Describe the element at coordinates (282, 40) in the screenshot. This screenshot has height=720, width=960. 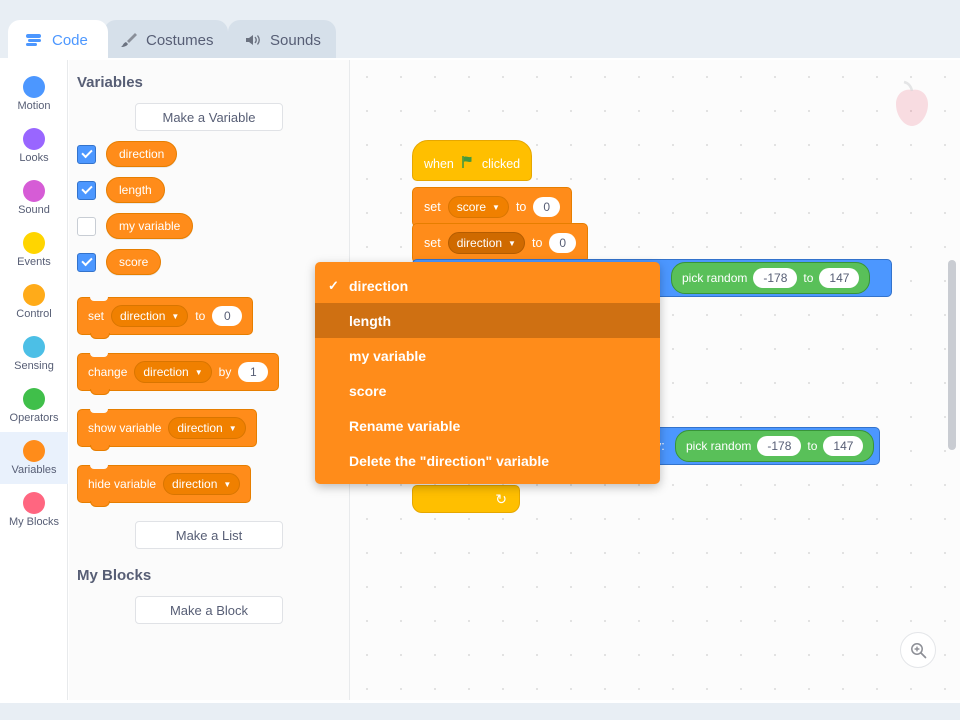
I see `tab-sounds: Sounds` at that location.